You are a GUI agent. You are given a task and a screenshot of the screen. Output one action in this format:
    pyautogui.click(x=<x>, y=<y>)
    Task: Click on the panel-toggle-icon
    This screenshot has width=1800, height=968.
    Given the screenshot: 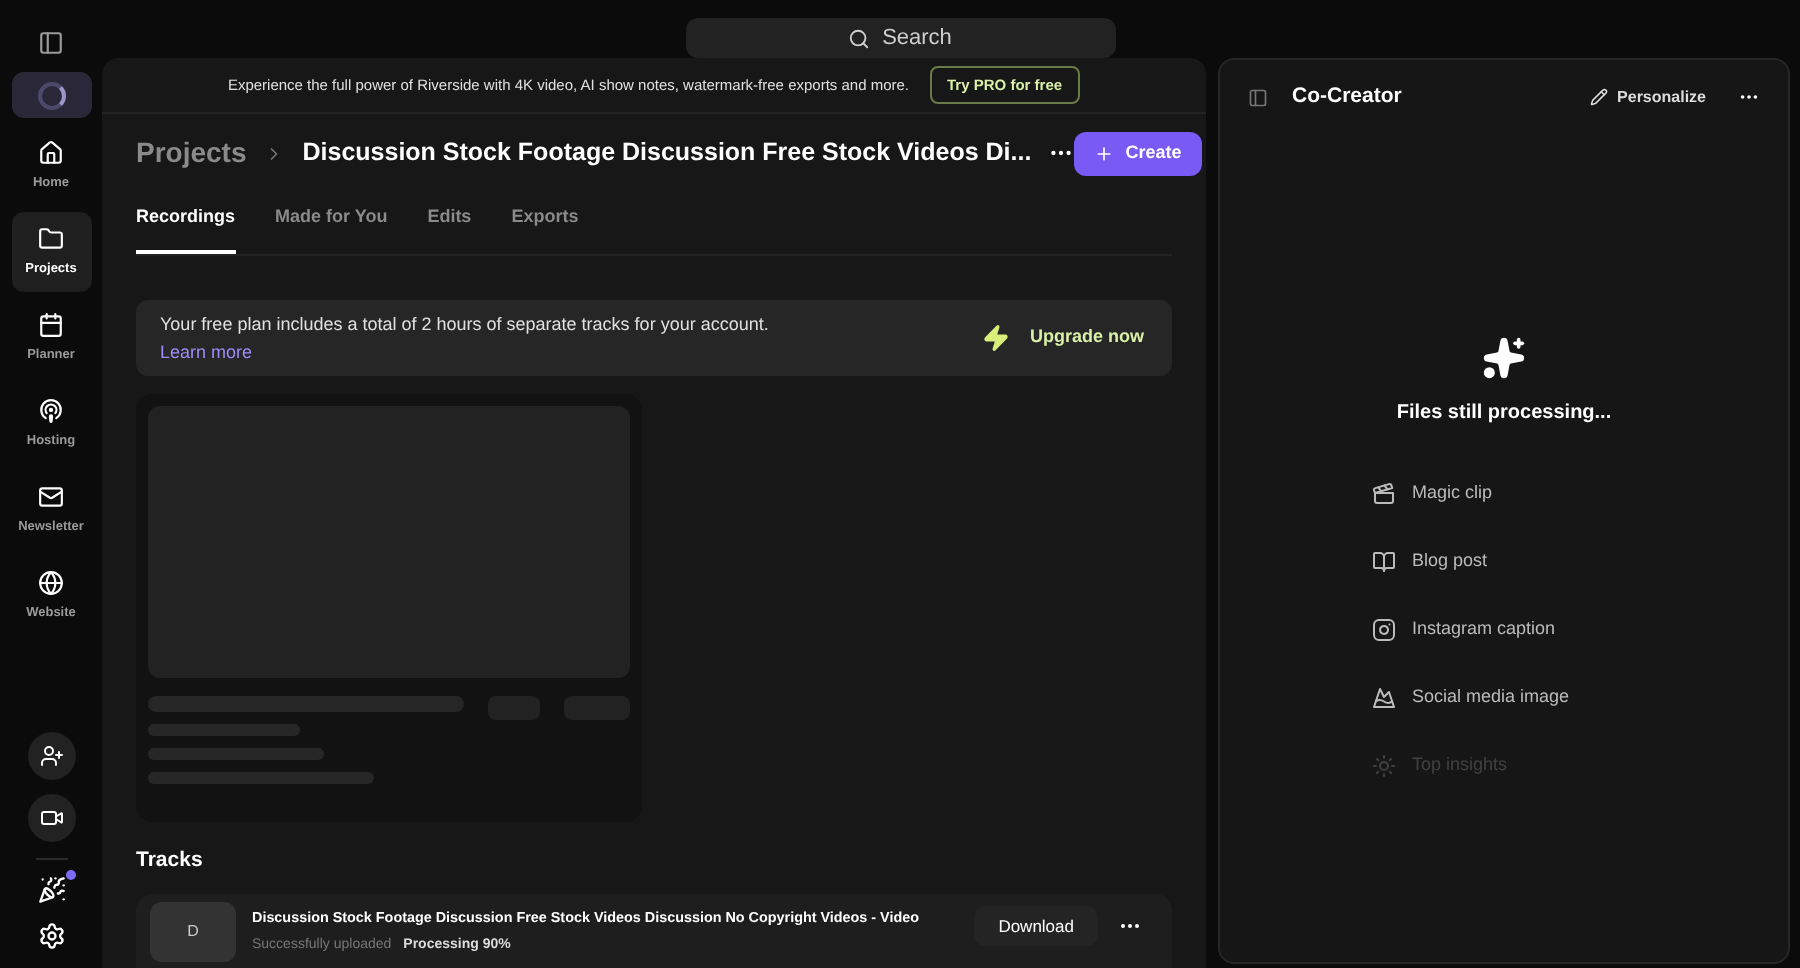 What is the action you would take?
    pyautogui.click(x=1258, y=97)
    